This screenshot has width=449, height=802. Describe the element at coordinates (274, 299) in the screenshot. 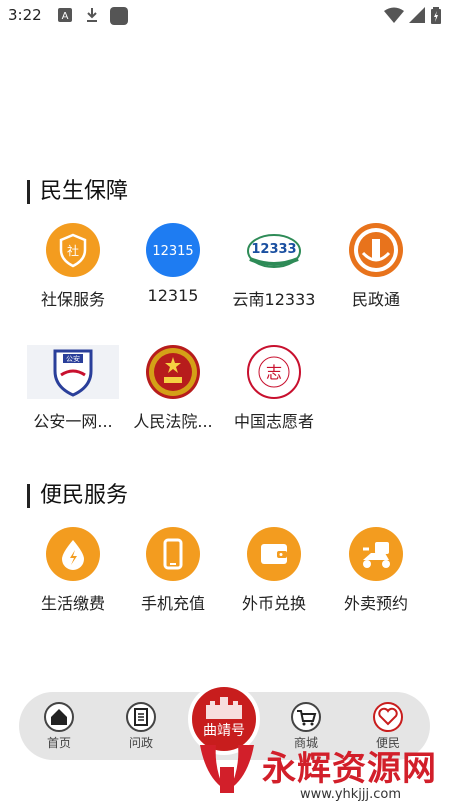

I see `service-label: 云南12333` at that location.